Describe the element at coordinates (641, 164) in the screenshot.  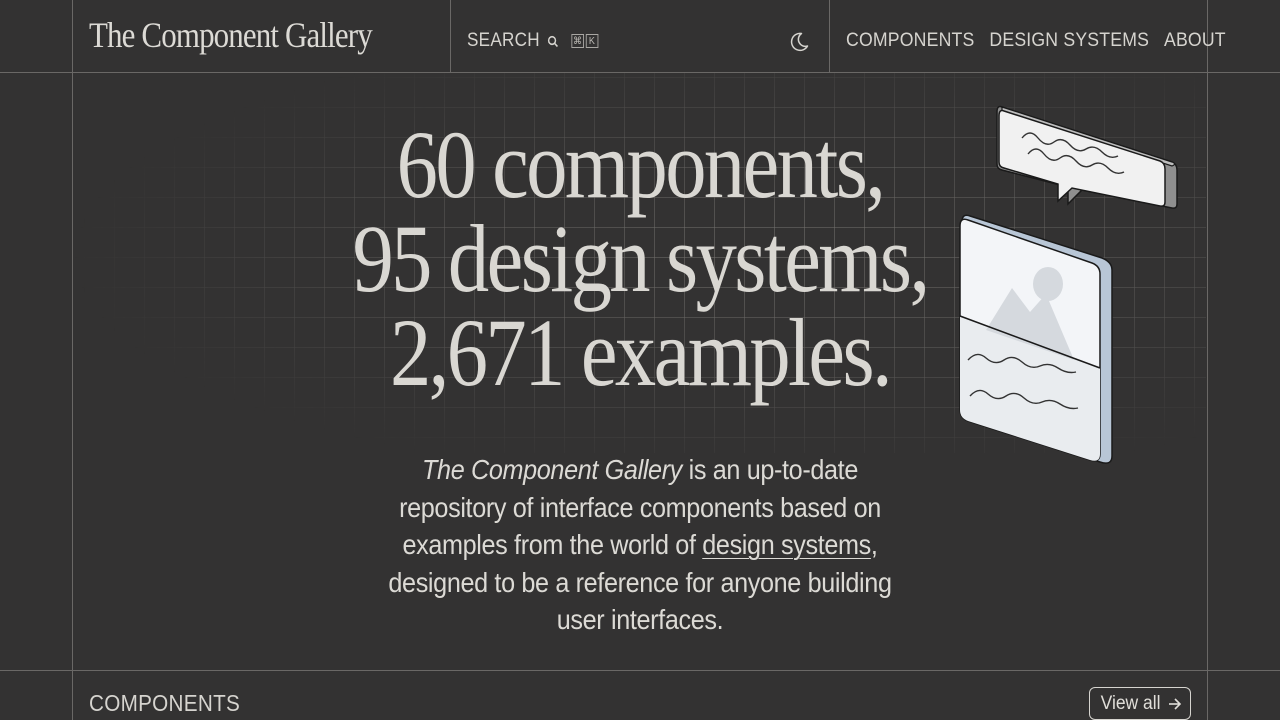
I see `headline-components-count: 60 components,` at that location.